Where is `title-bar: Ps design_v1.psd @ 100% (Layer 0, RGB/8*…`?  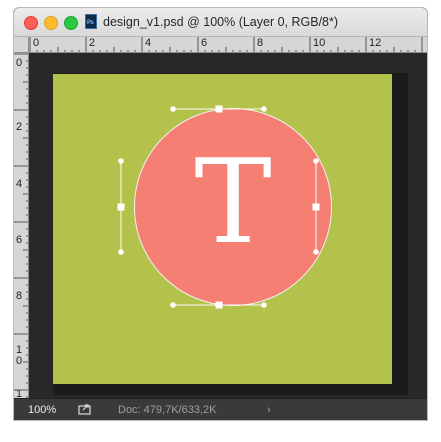
title-bar: Ps design_v1.psd @ 100% (Layer 0, RGB/8*… is located at coordinates (220, 22).